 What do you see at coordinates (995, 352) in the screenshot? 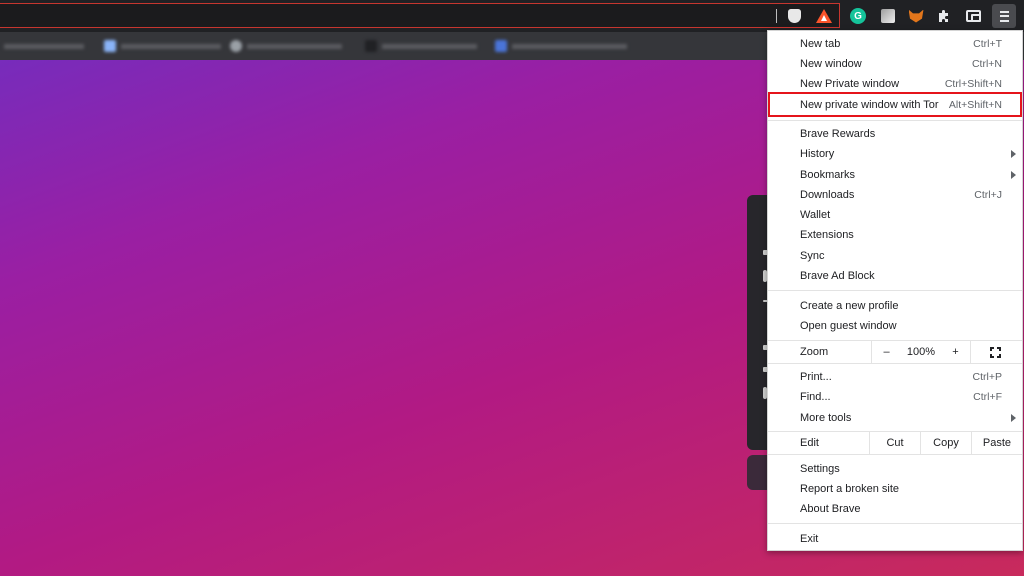
I see `fullscreen-icon` at bounding box center [995, 352].